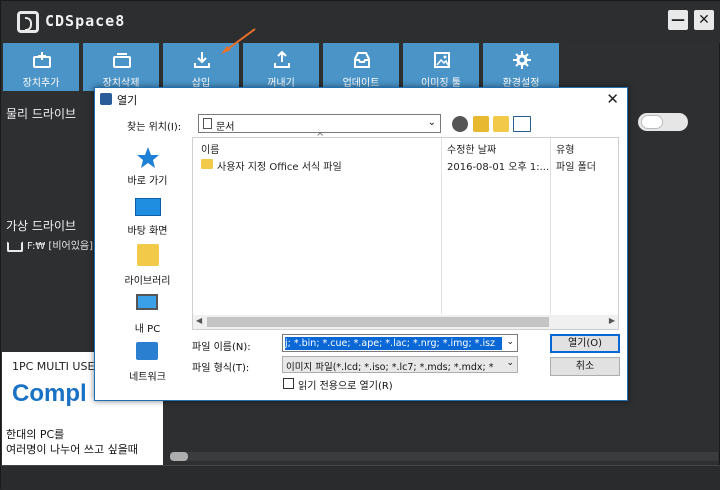 The width and height of the screenshot is (720, 490). What do you see at coordinates (154, 127) in the screenshot?
I see `look-in-label: 찾는 위치(I):` at bounding box center [154, 127].